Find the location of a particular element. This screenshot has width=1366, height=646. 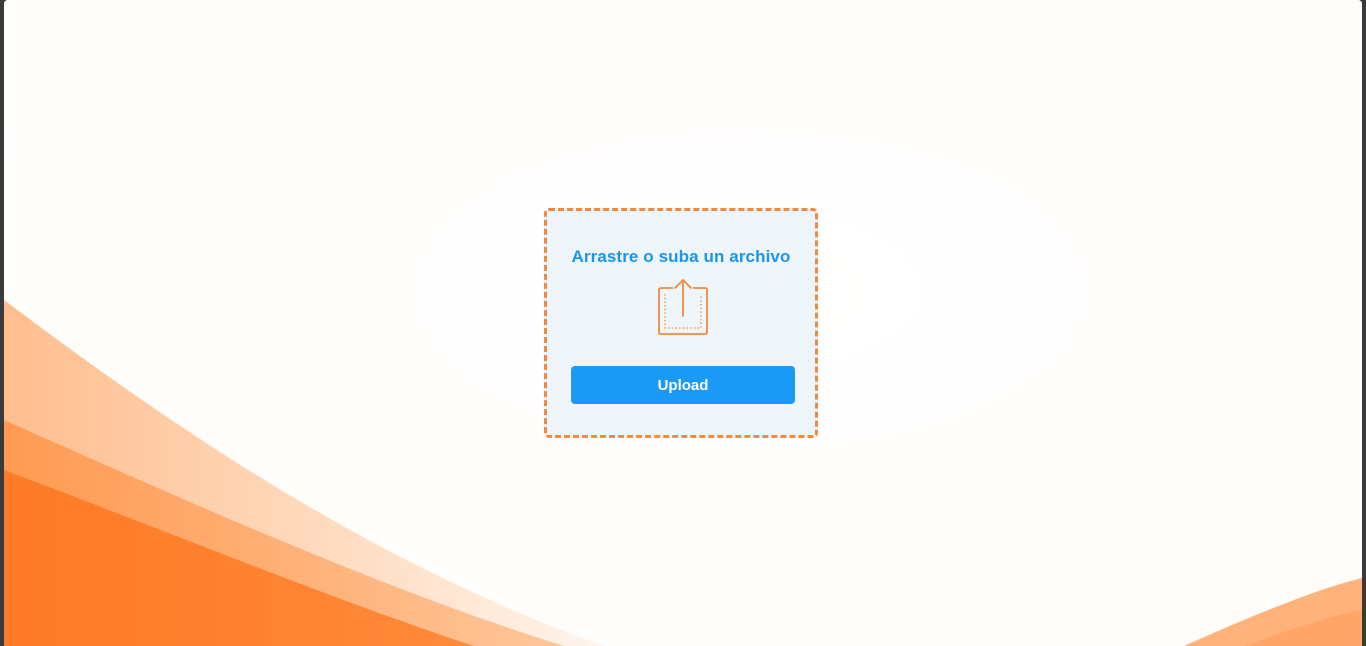

upload-button: Upload is located at coordinates (683, 385).